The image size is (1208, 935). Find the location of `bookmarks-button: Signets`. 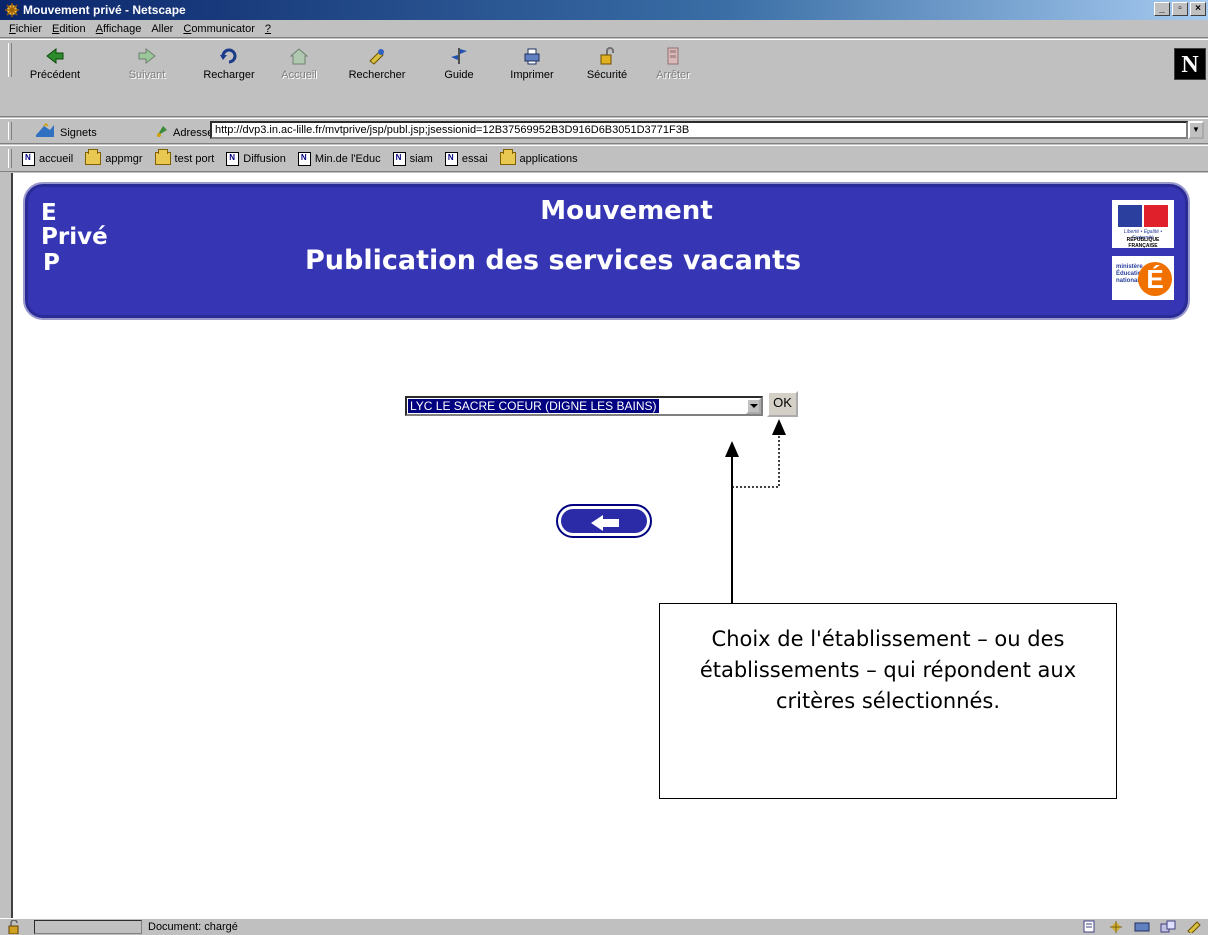

bookmarks-button: Signets is located at coordinates (65, 132).